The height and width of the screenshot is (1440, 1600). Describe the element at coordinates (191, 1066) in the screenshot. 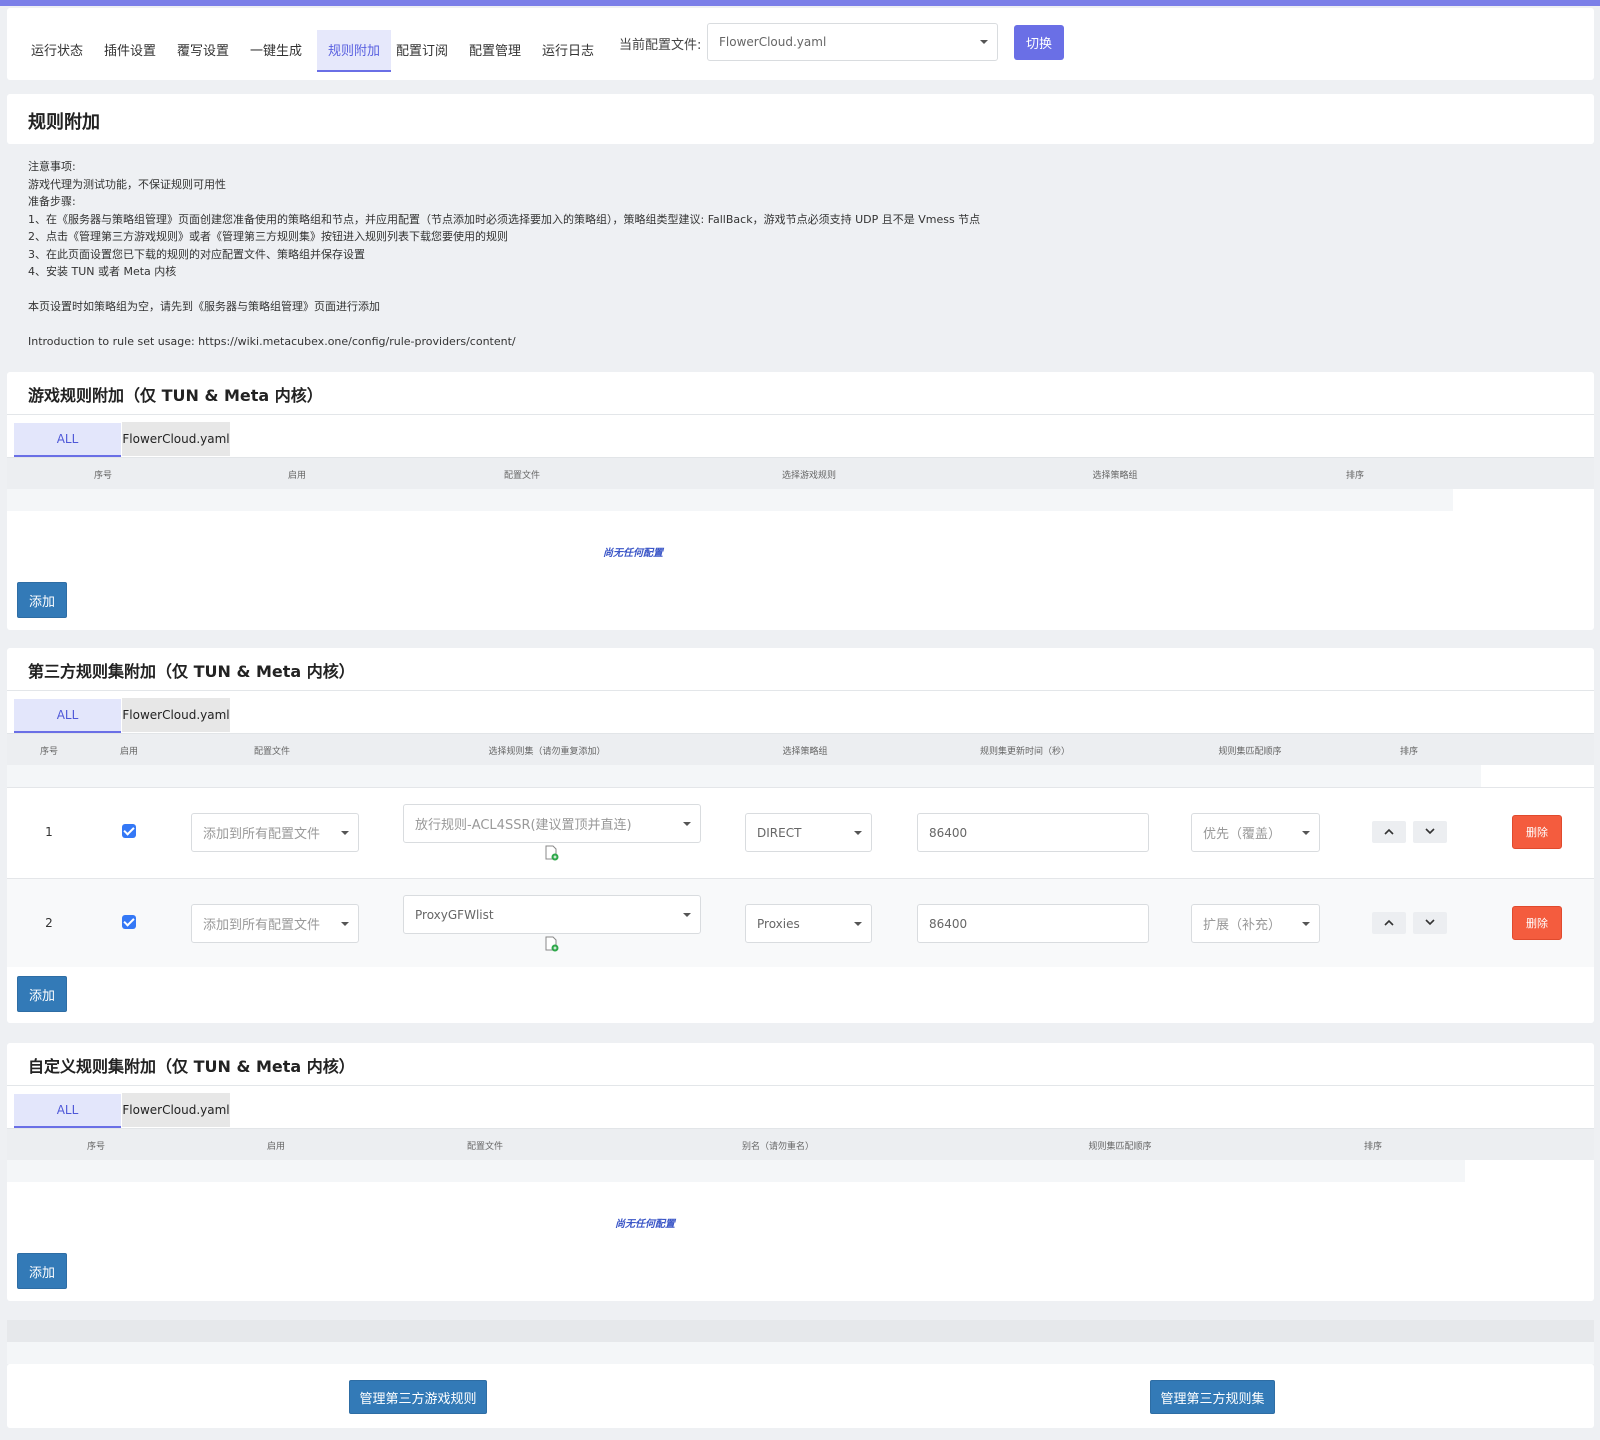

I see `section-title: 自定义规则集附加（仅 TUN & Meta 内核）` at that location.